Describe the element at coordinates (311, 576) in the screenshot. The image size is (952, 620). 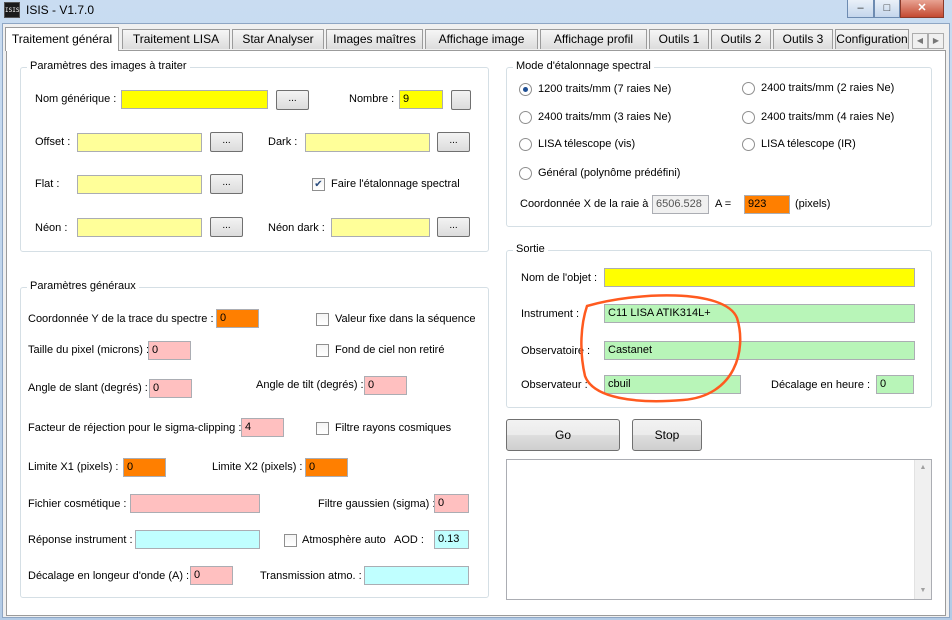
I see `transmission-label: Transmission atmo. :` at that location.